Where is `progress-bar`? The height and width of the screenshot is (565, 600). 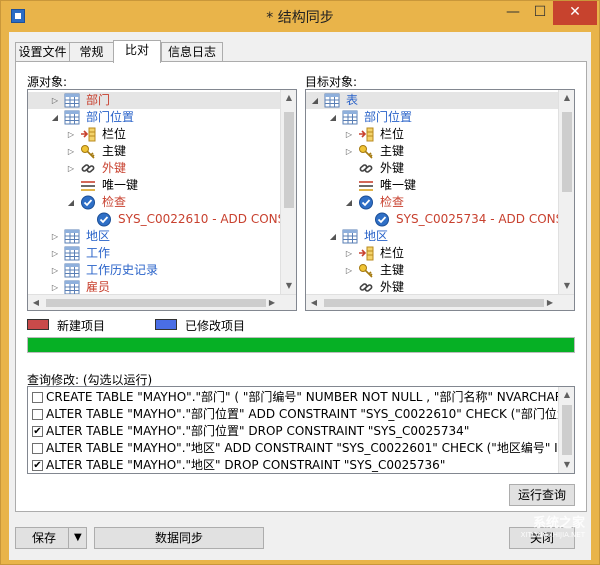
progress-bar is located at coordinates (301, 345).